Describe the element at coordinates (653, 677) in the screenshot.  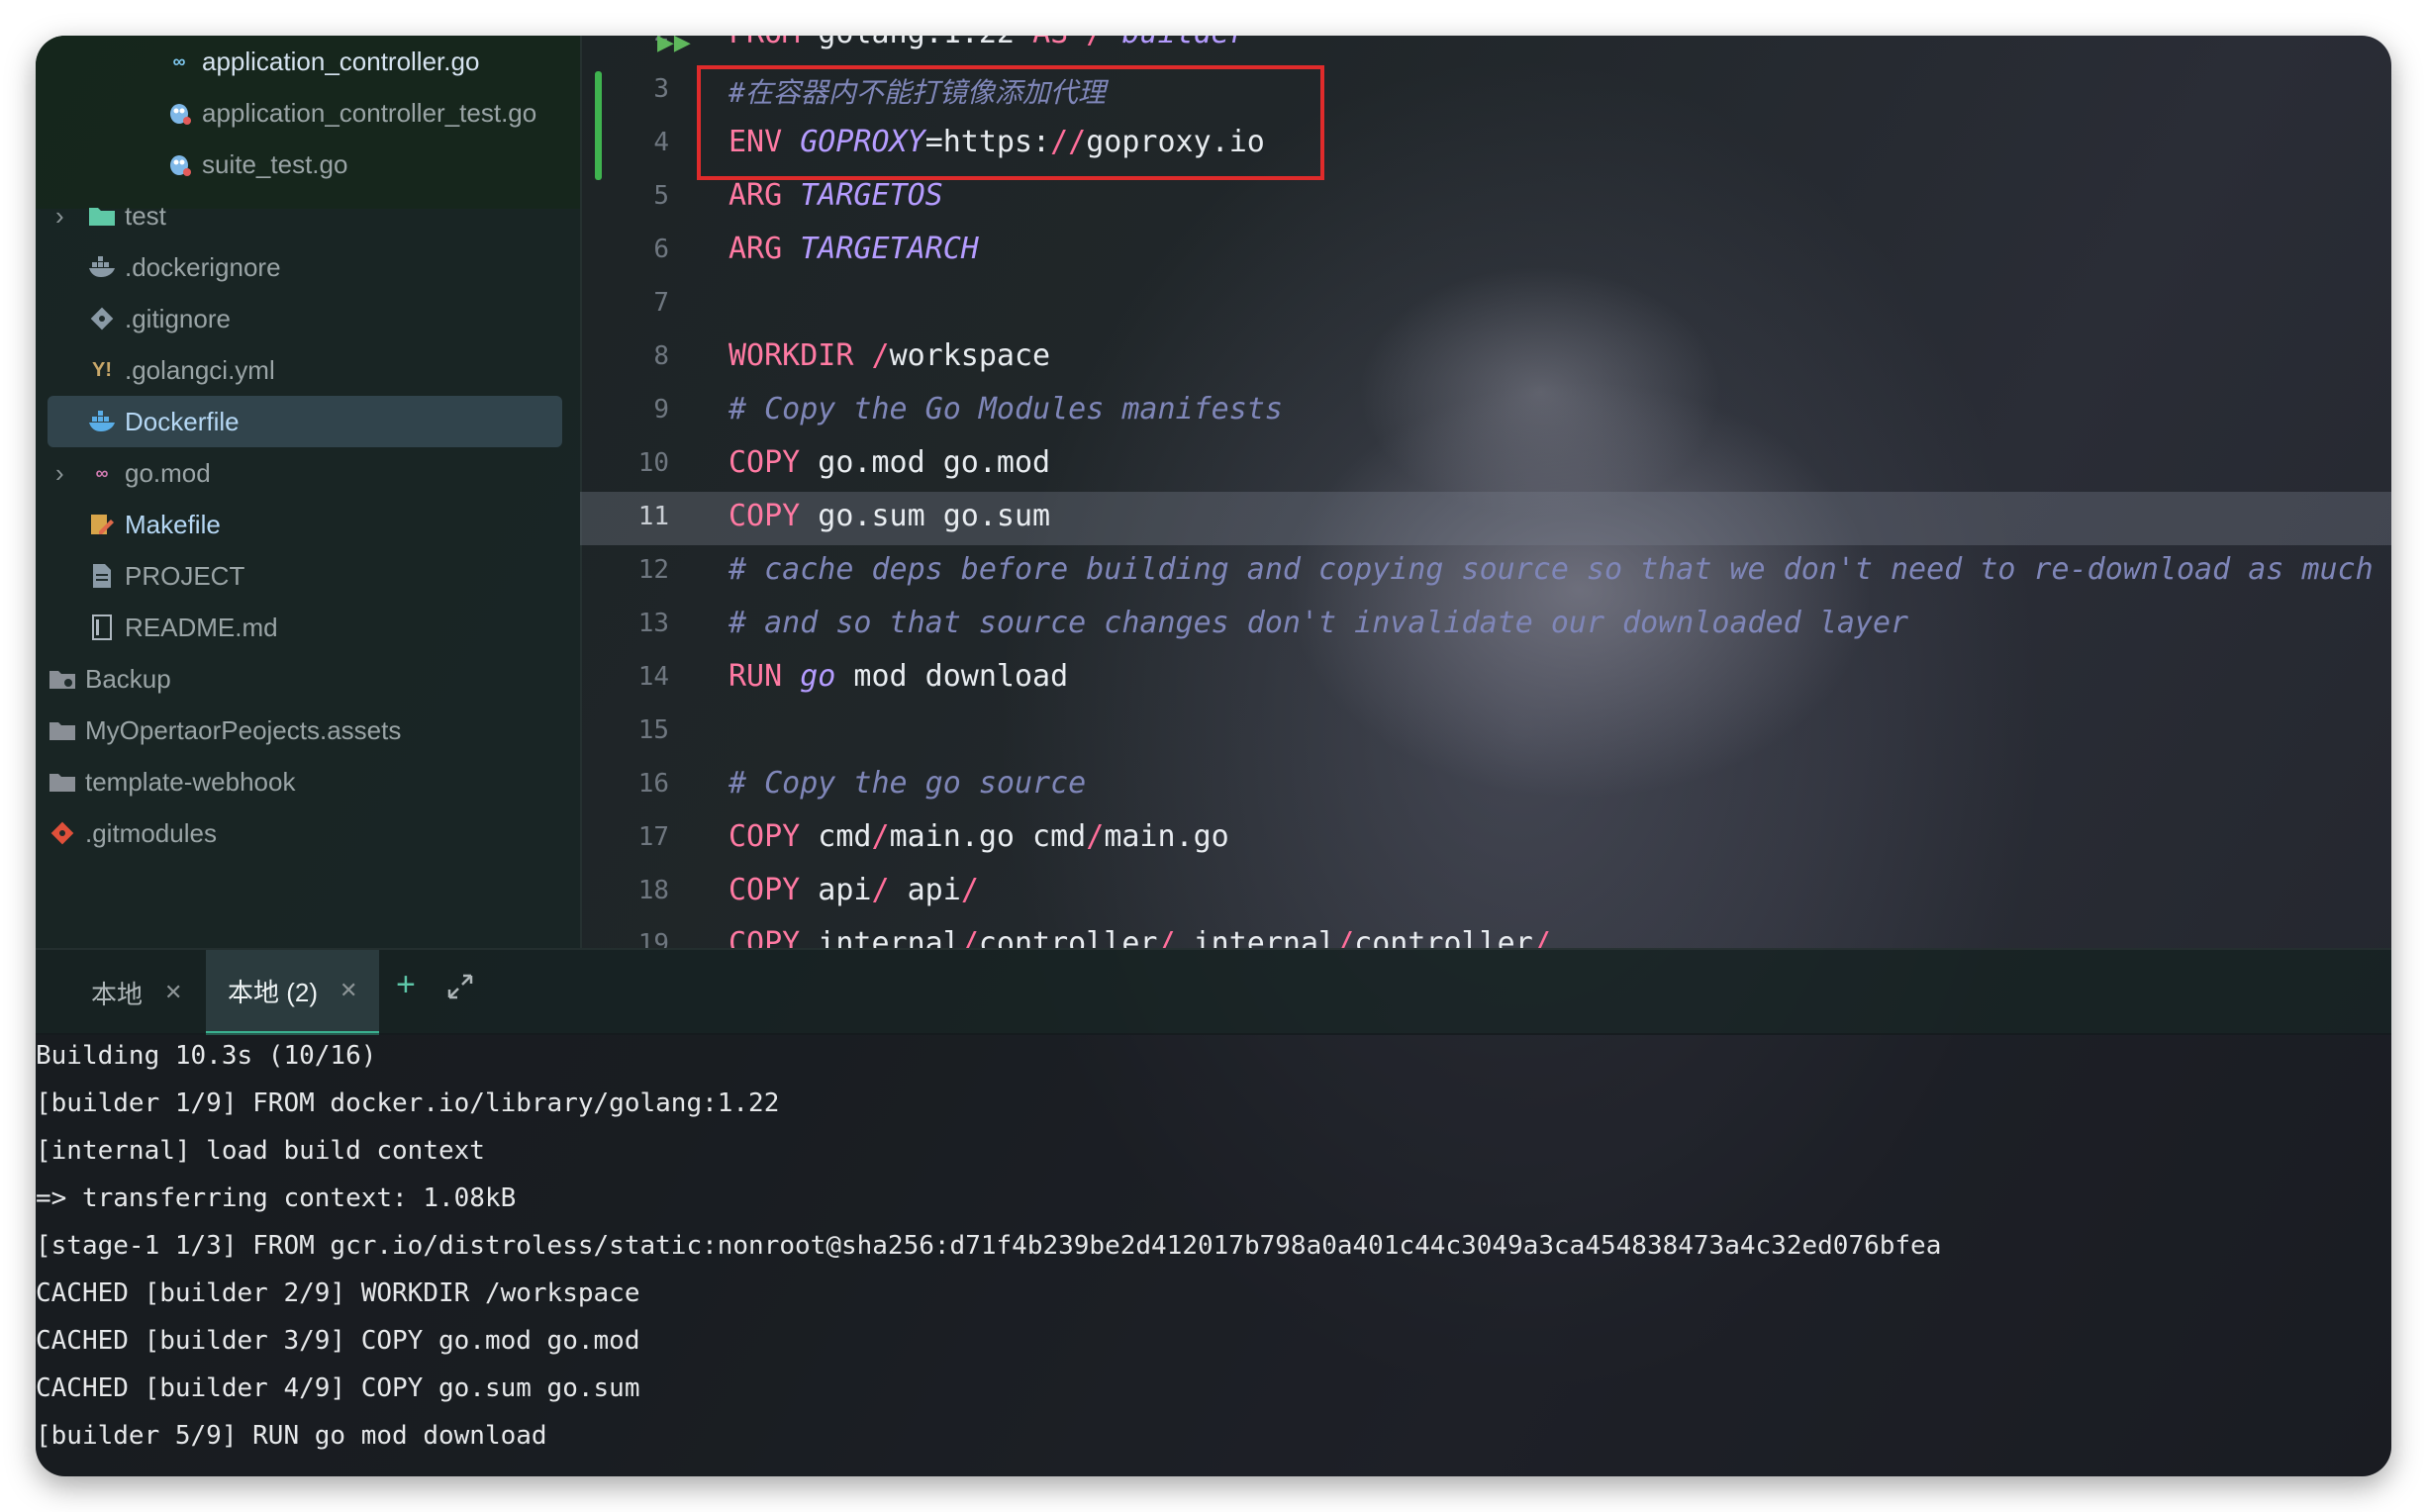
I see `line-number: 14` at that location.